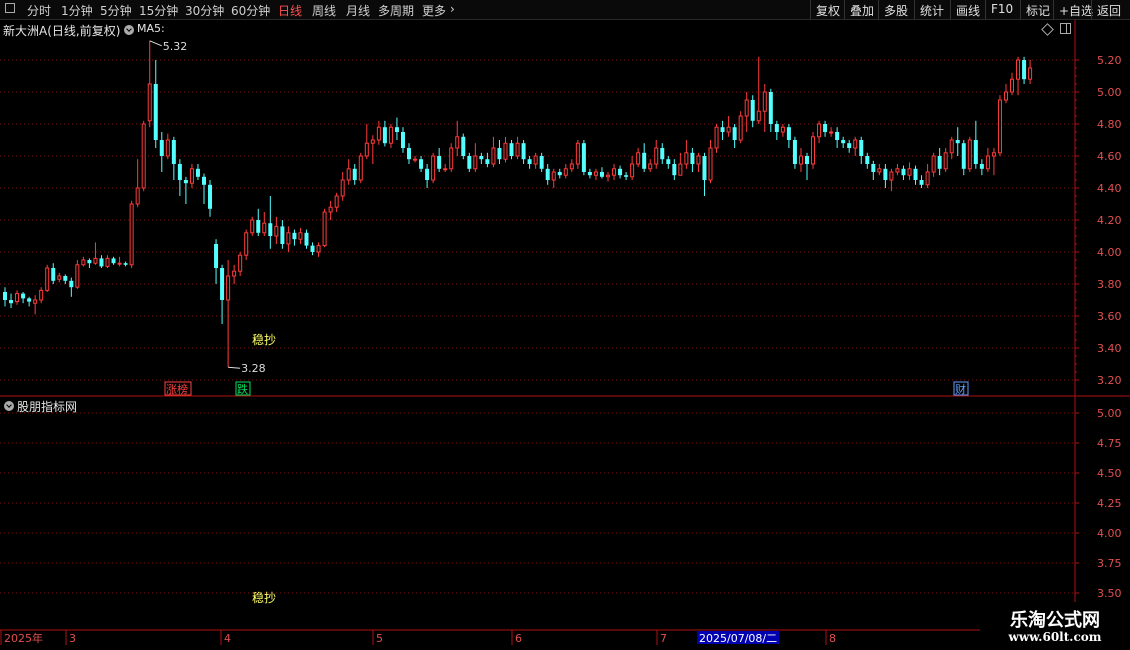 The height and width of the screenshot is (650, 1130). What do you see at coordinates (1109, 503) in the screenshot?
I see `indicator-tick-label: 4.25` at bounding box center [1109, 503].